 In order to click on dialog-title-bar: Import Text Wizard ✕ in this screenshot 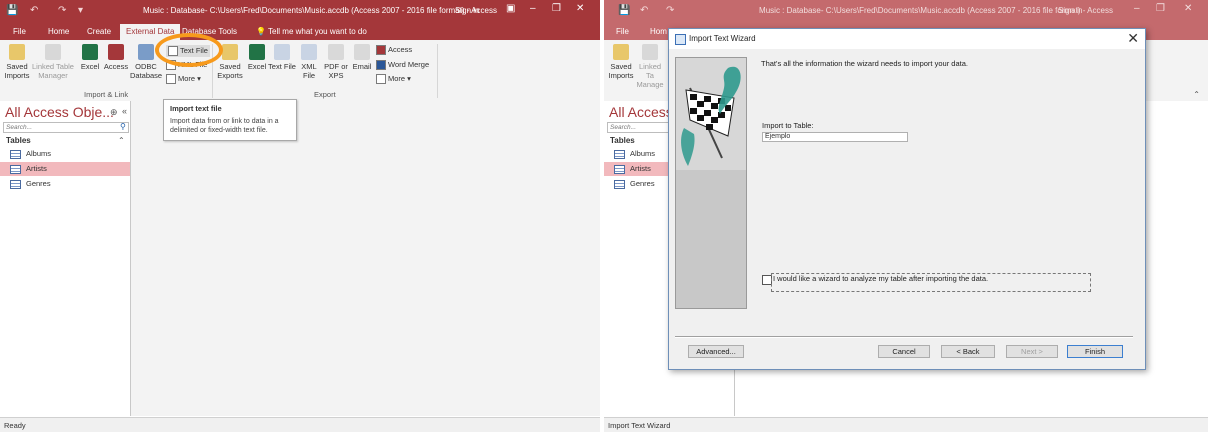, I will do `click(907, 39)`.